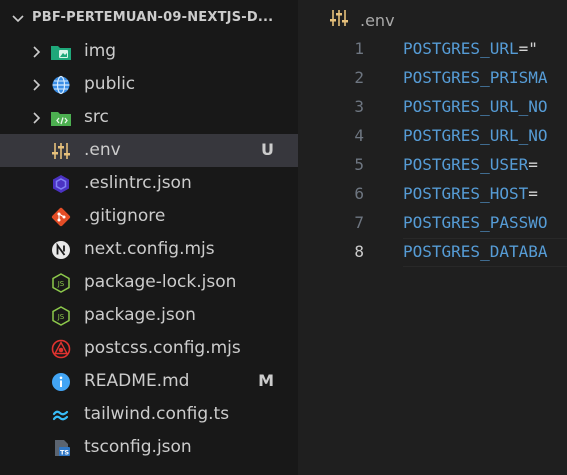 The height and width of the screenshot is (475, 567). What do you see at coordinates (528, 48) in the screenshot?
I see `env-assign: ="` at bounding box center [528, 48].